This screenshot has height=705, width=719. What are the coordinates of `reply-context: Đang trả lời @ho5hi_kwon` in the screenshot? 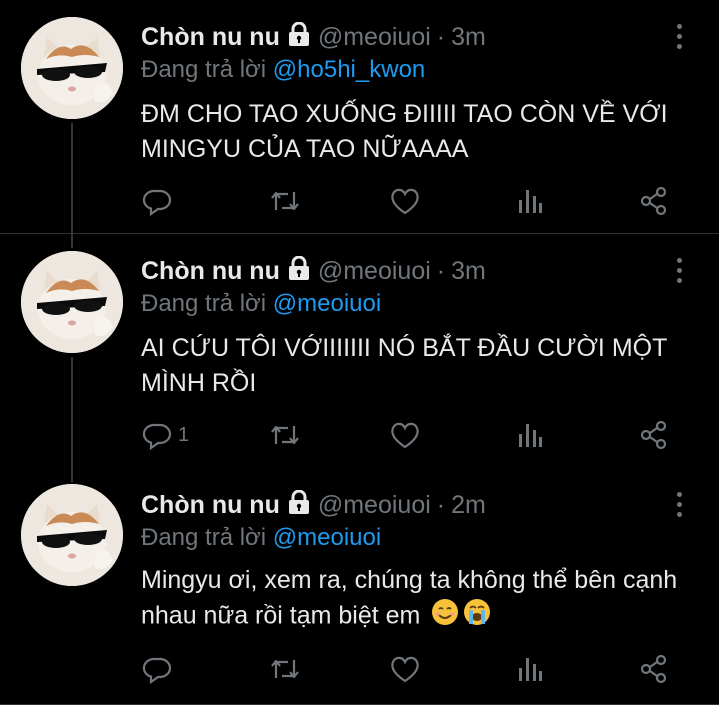 It's located at (283, 70).